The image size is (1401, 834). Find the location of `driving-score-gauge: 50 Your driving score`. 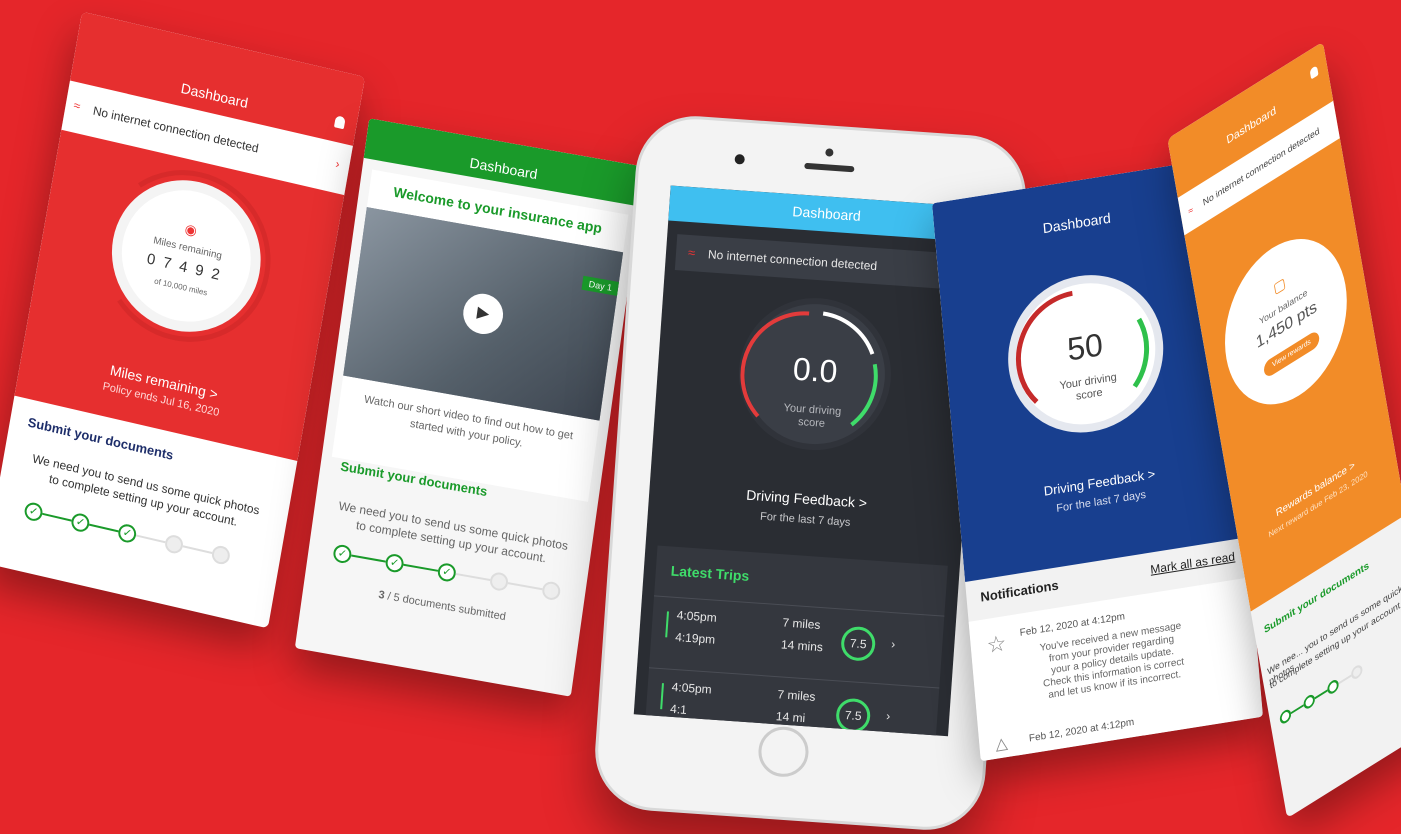

driving-score-gauge: 50 Your driving score is located at coordinates (1085, 353).